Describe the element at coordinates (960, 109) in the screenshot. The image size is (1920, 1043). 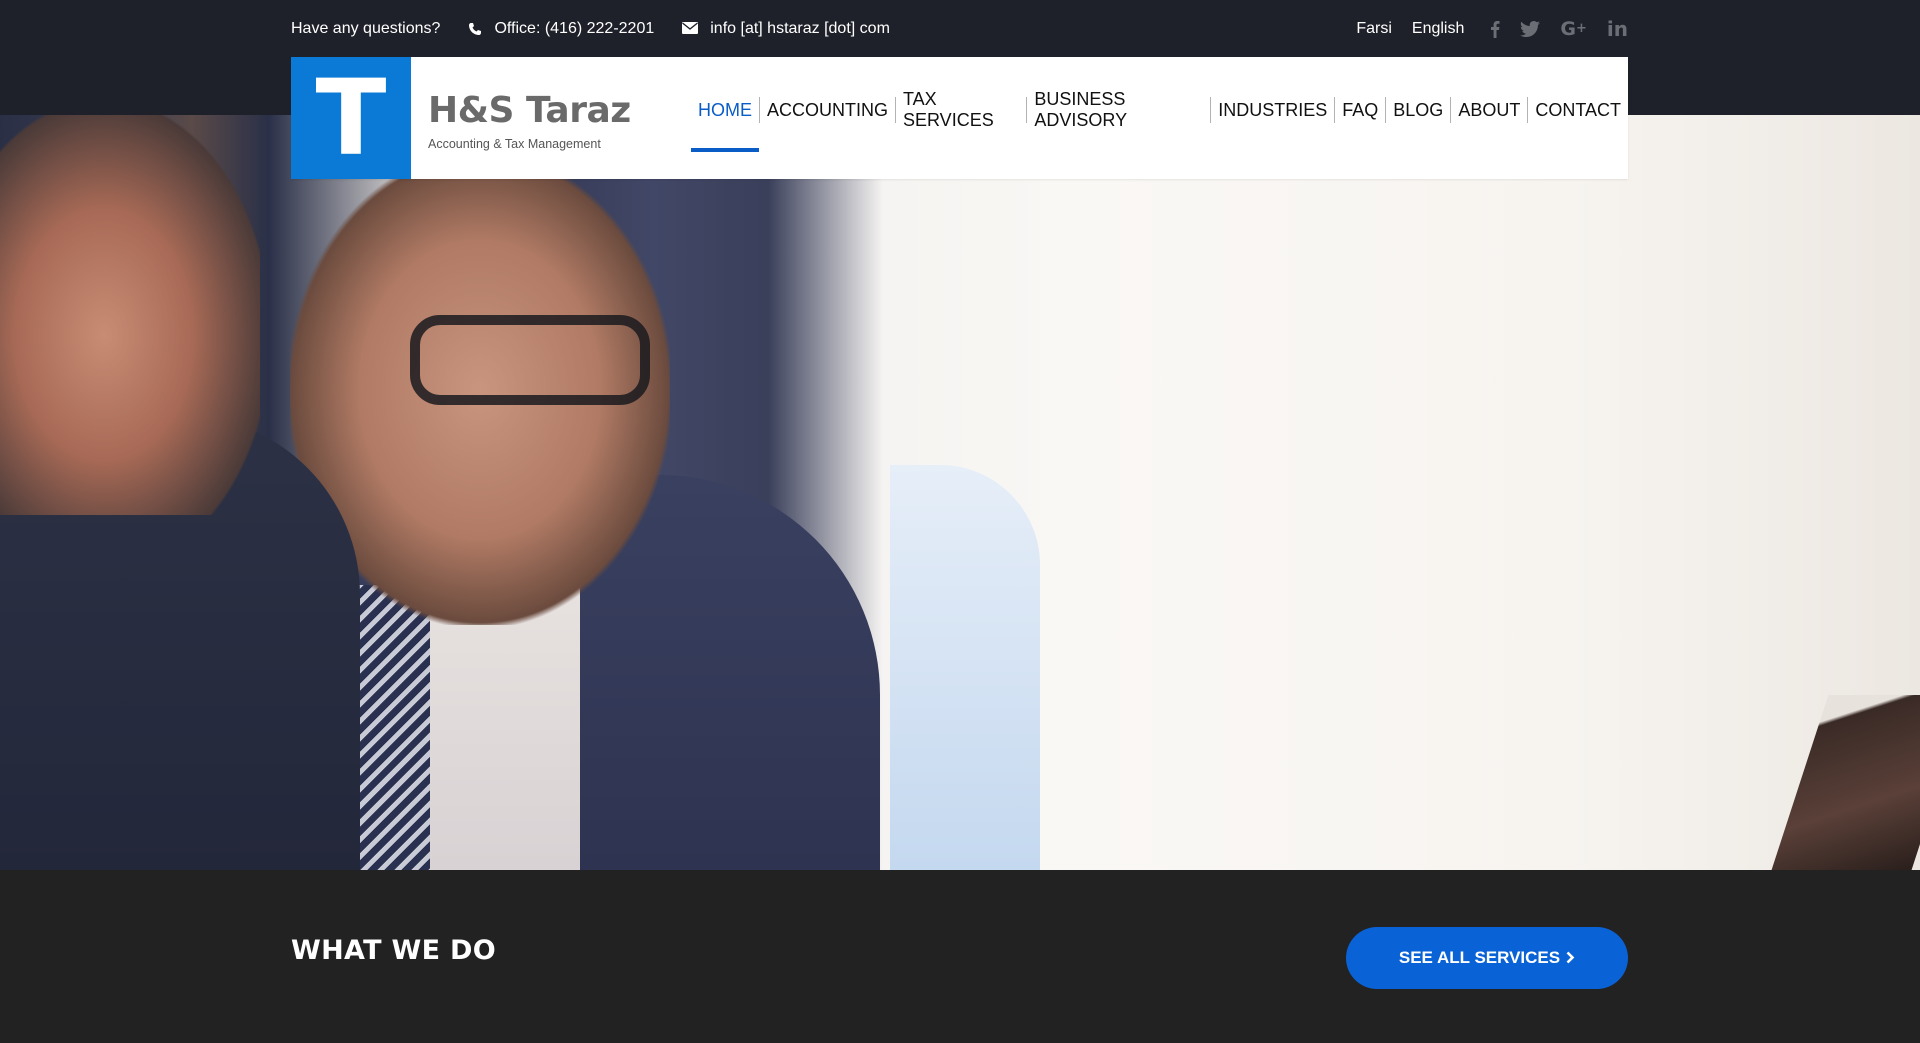
I see `nav-tax-services: TAX SERVICES` at that location.